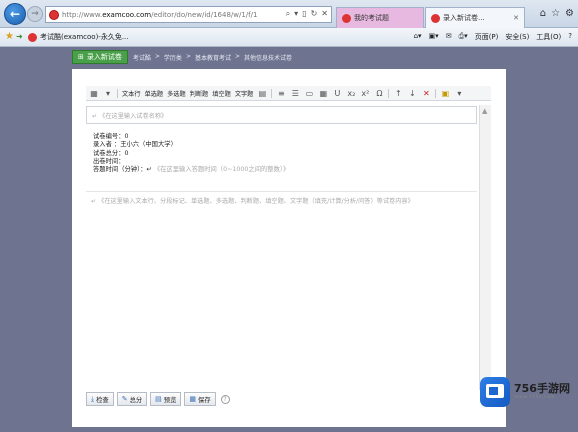 The width and height of the screenshot is (578, 432). I want to click on tab-new-exam: 录入新试卷... ✕, so click(475, 17).